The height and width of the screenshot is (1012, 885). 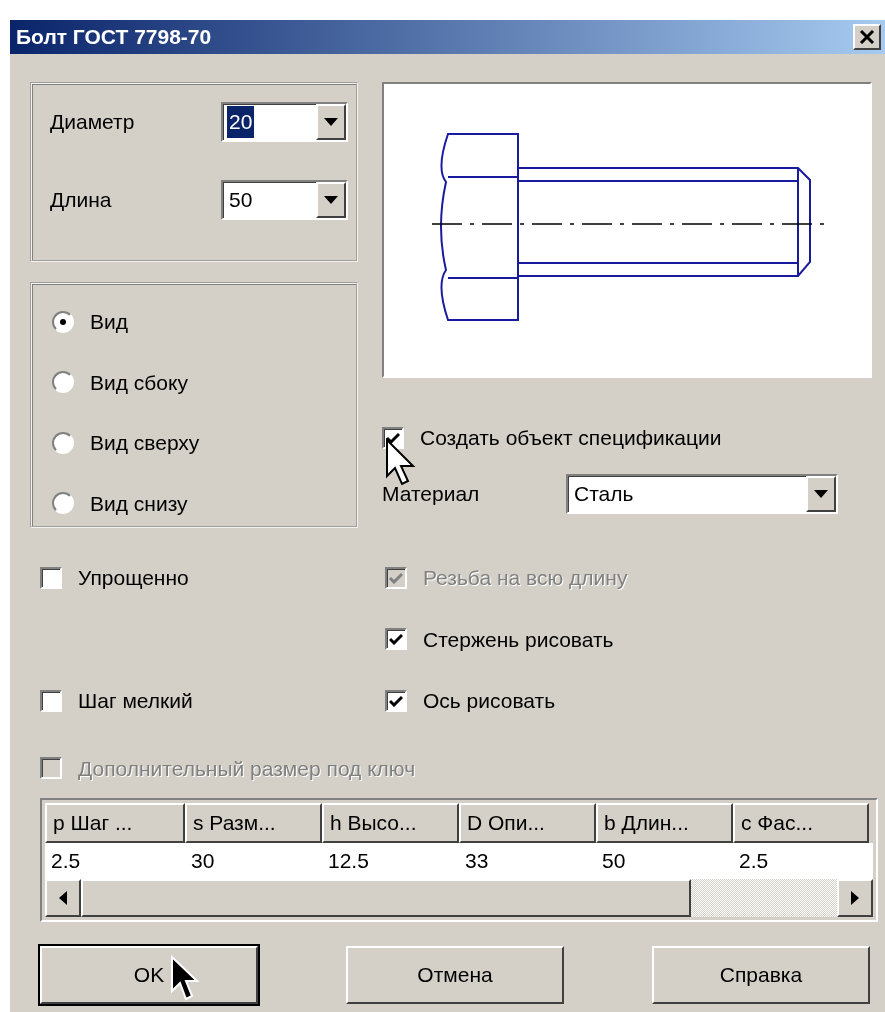 I want to click on scroll-right-button, so click(x=855, y=898).